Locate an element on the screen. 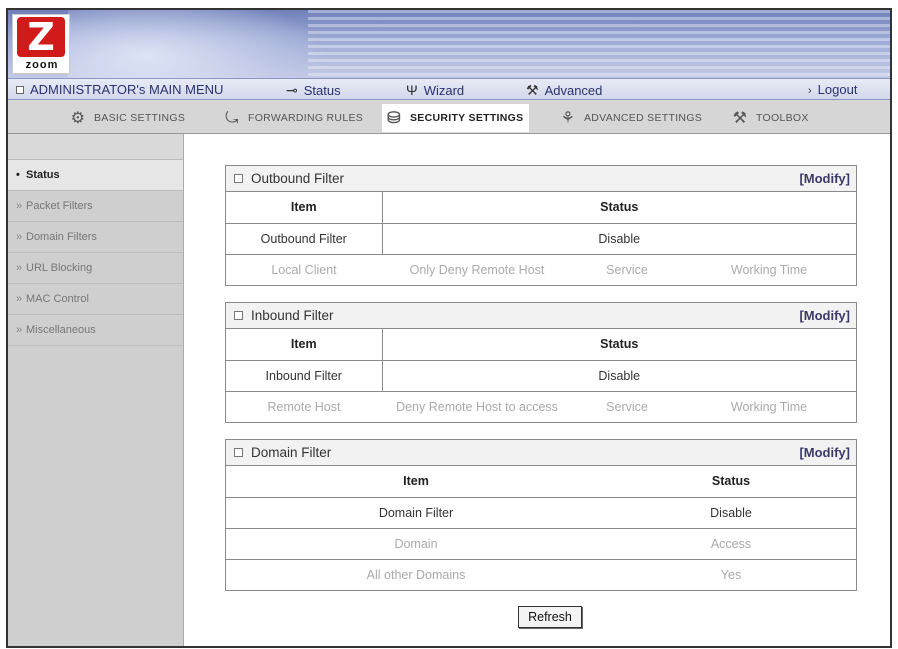  advanced-settings-icon: ⚘ is located at coordinates (568, 118).